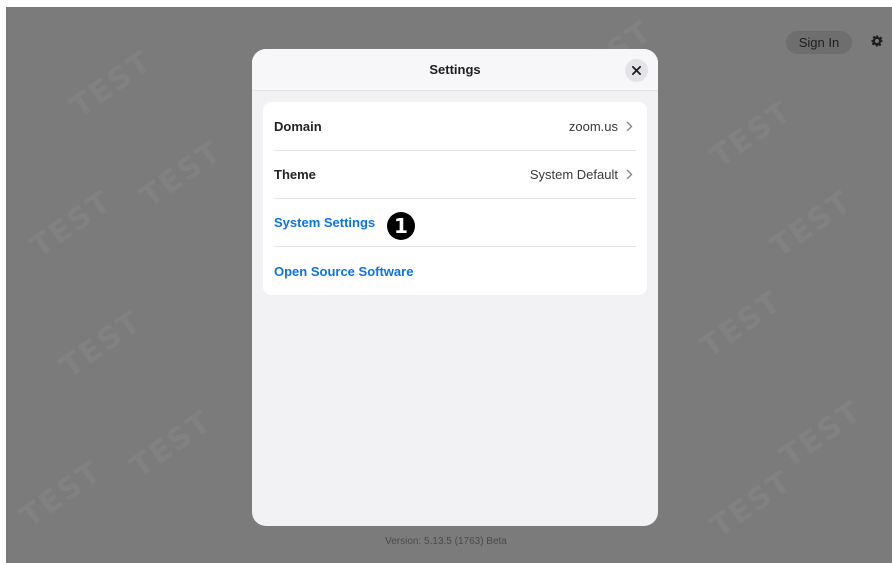 This screenshot has width=892, height=563. Describe the element at coordinates (455, 174) in the screenshot. I see `theme-row: Theme System Default` at that location.